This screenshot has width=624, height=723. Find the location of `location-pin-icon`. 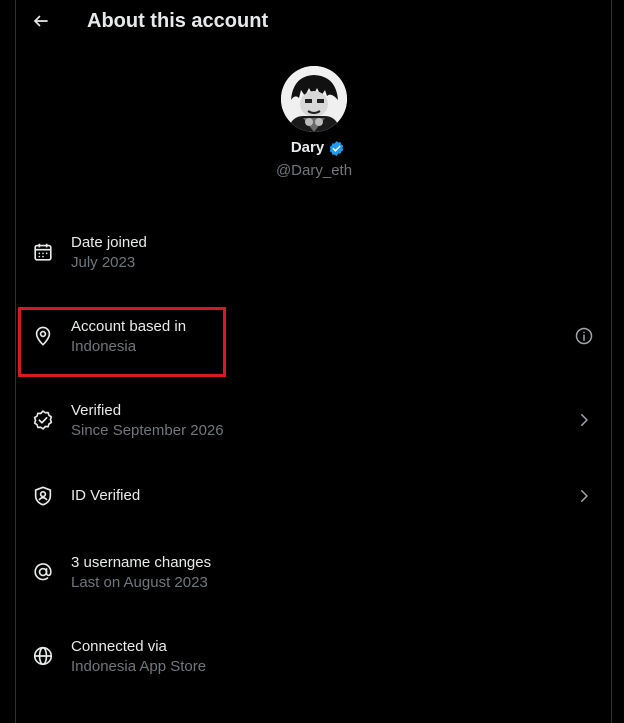

location-pin-icon is located at coordinates (43, 336).